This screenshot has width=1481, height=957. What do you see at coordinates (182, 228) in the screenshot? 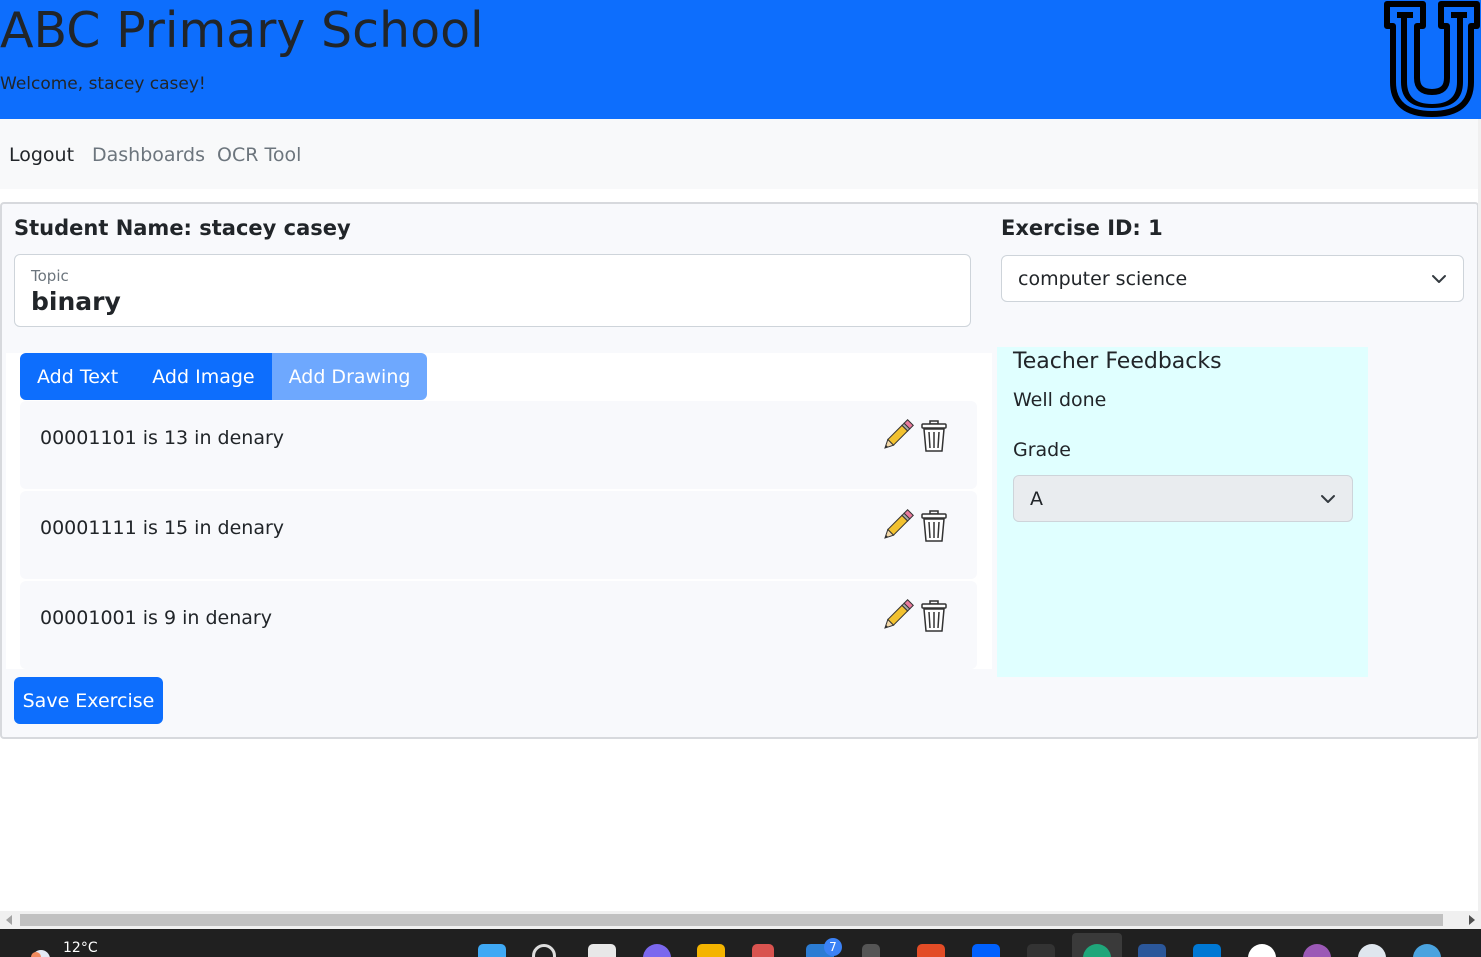
I see `student-name-heading: Student Name: stacey casey` at bounding box center [182, 228].